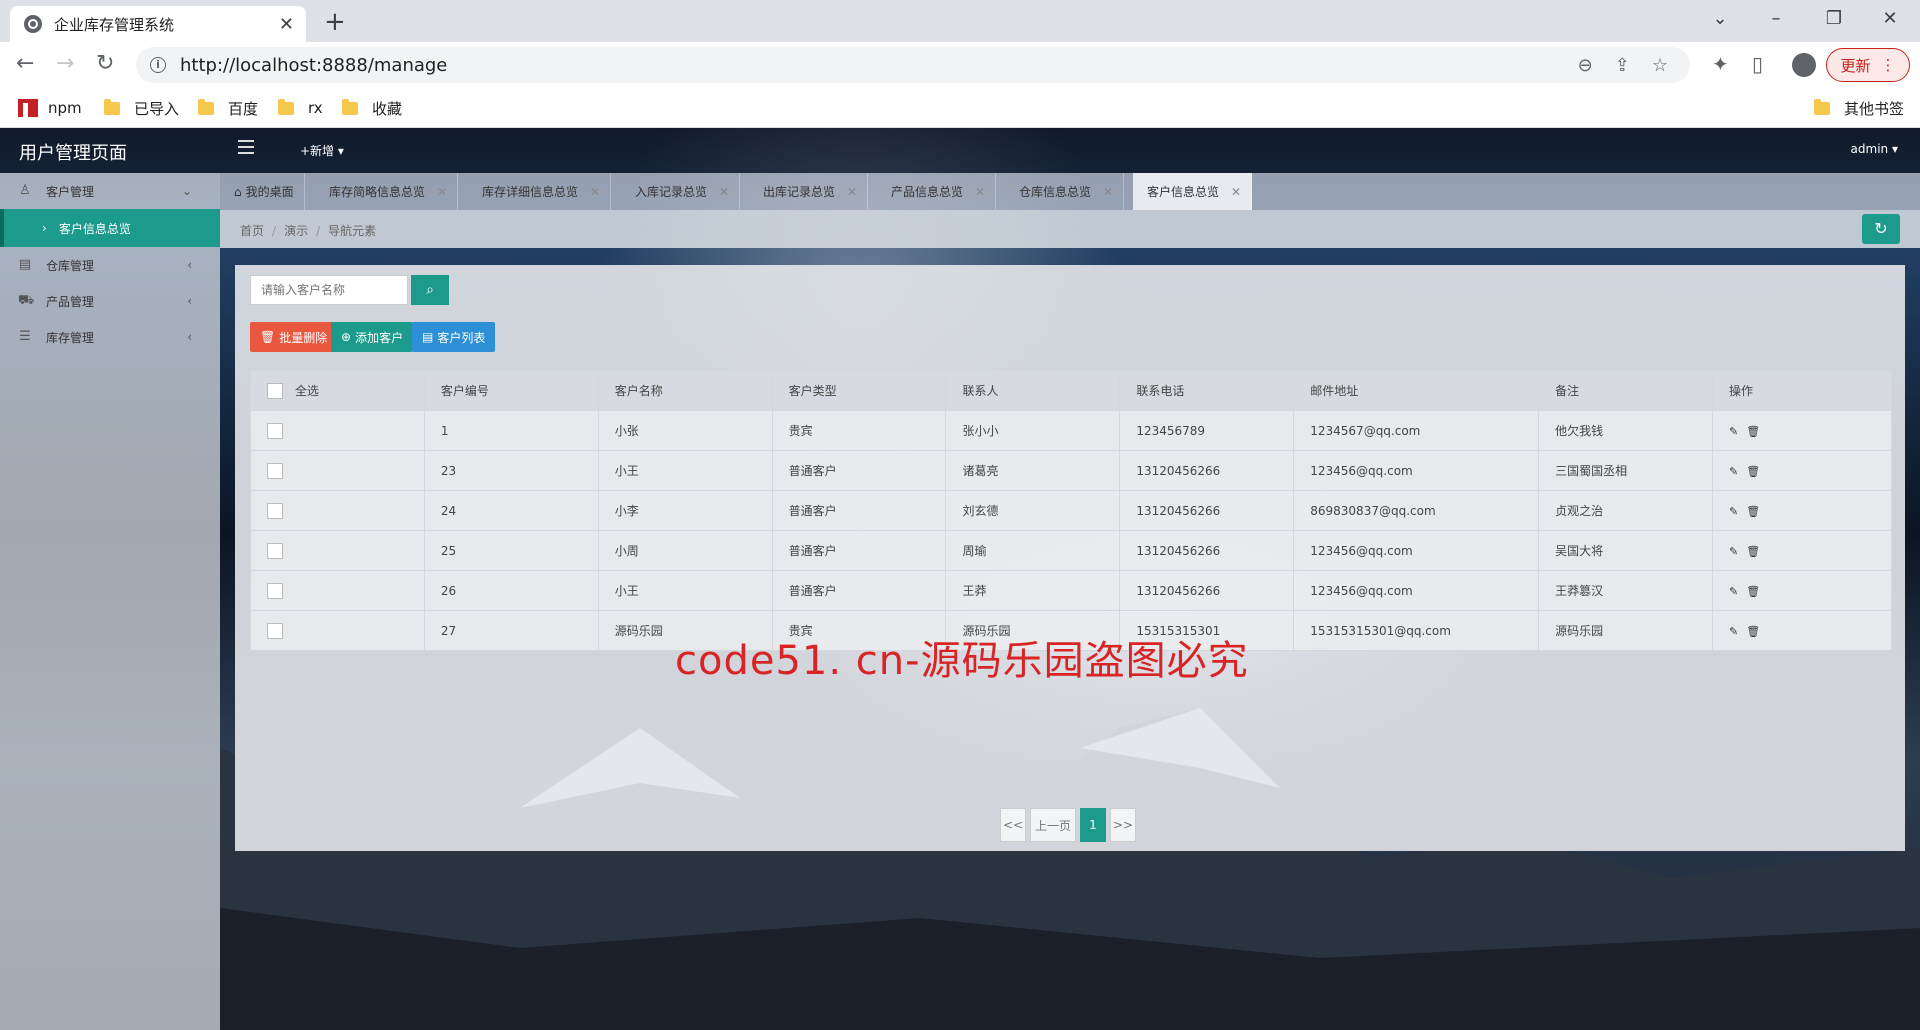  Describe the element at coordinates (1720, 64) in the screenshot. I see `extensions-icon: ✦` at that location.